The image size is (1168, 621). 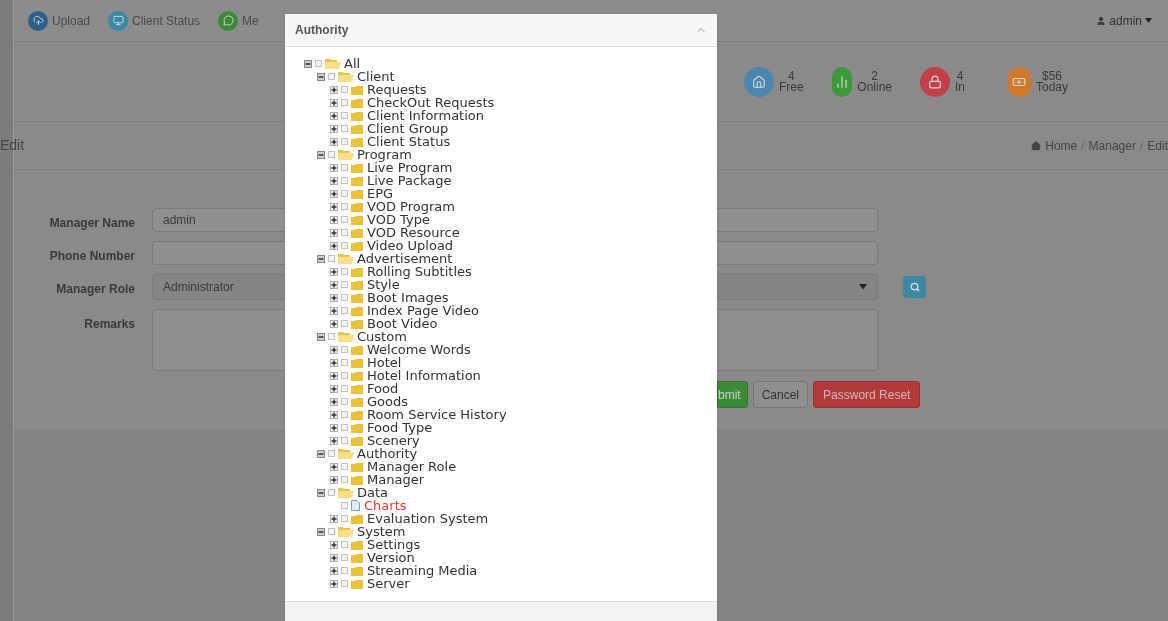 I want to click on tree-item: Boot Video, so click(x=402, y=323).